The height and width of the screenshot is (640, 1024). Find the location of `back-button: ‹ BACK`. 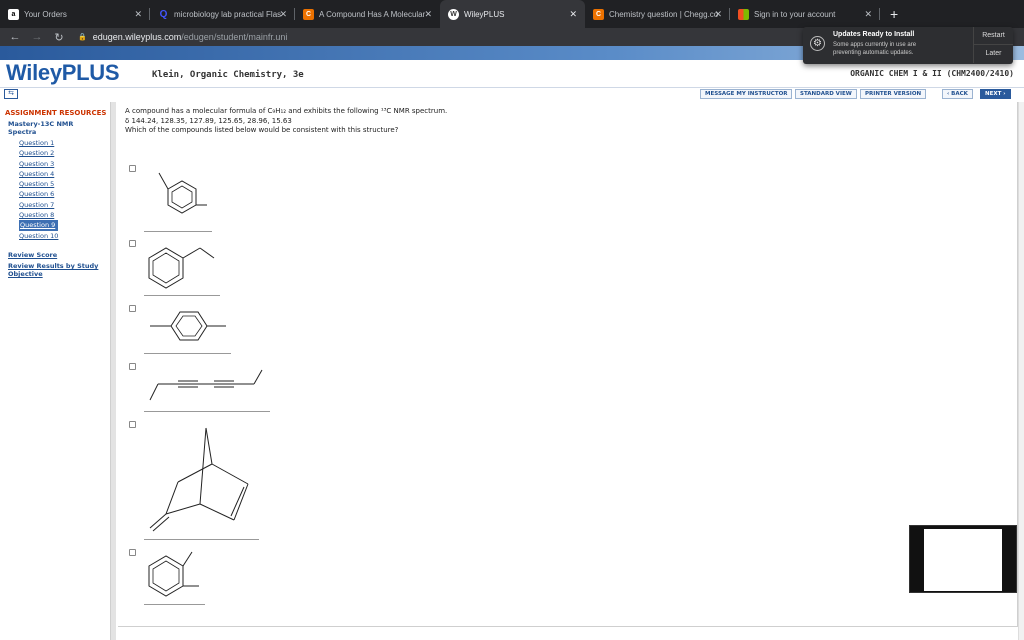

back-button: ‹ BACK is located at coordinates (957, 94).